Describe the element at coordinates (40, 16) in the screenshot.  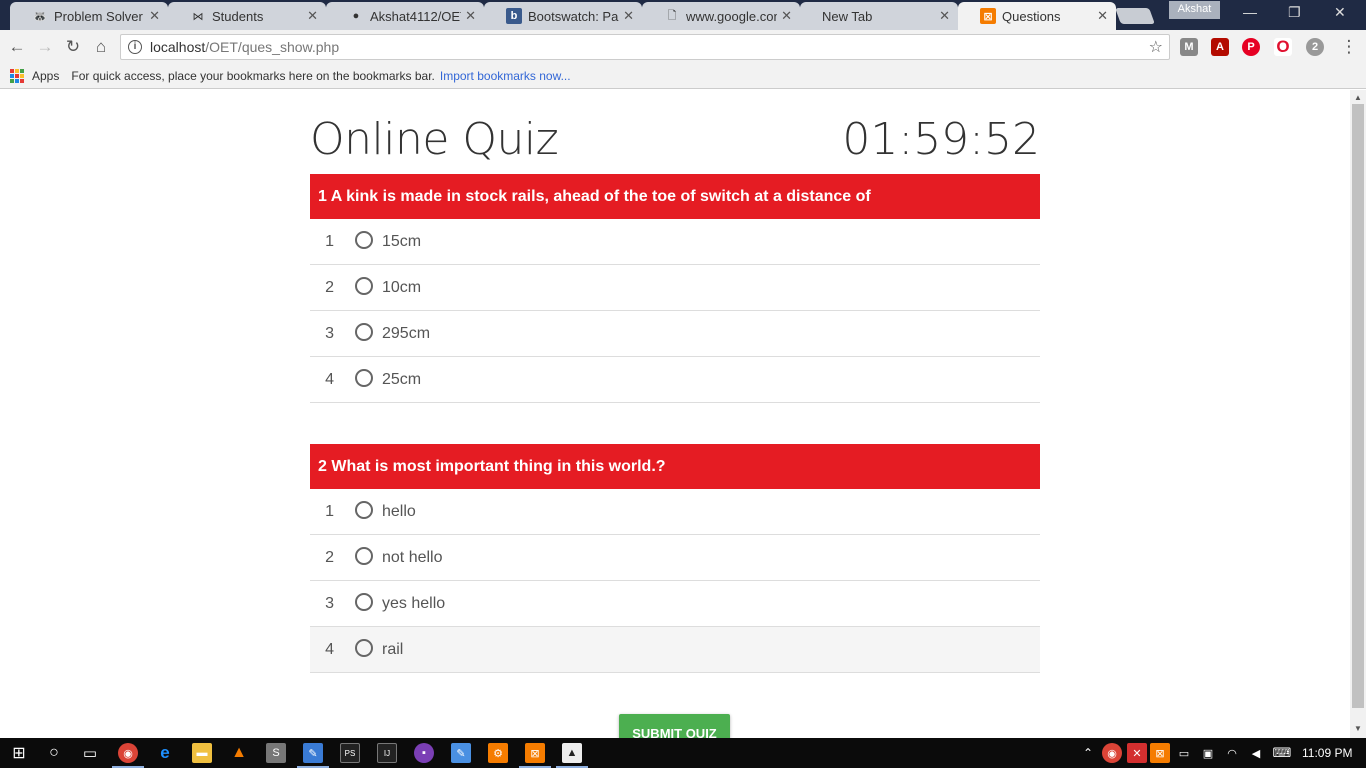
I see `raccoon-icon: 🦝` at that location.